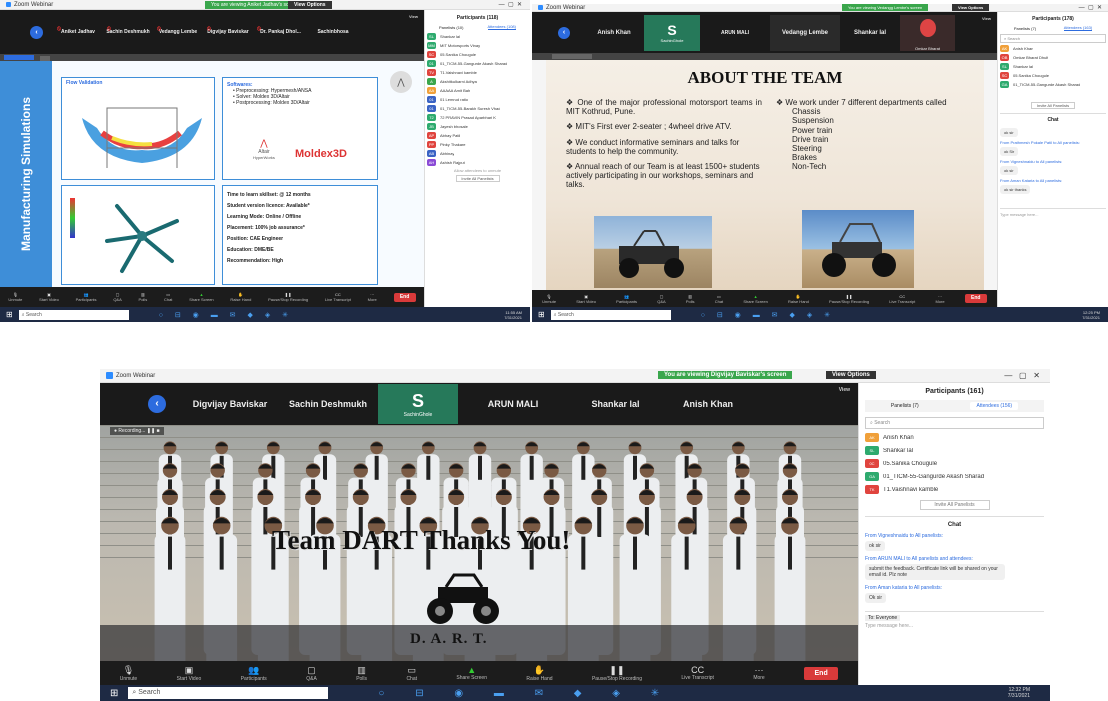 Image resolution: width=1108 pixels, height=701 pixels. Describe the element at coordinates (477, 72) in the screenshot. I see `participant-row: TV T1.Vaishnavi kamble` at that location.